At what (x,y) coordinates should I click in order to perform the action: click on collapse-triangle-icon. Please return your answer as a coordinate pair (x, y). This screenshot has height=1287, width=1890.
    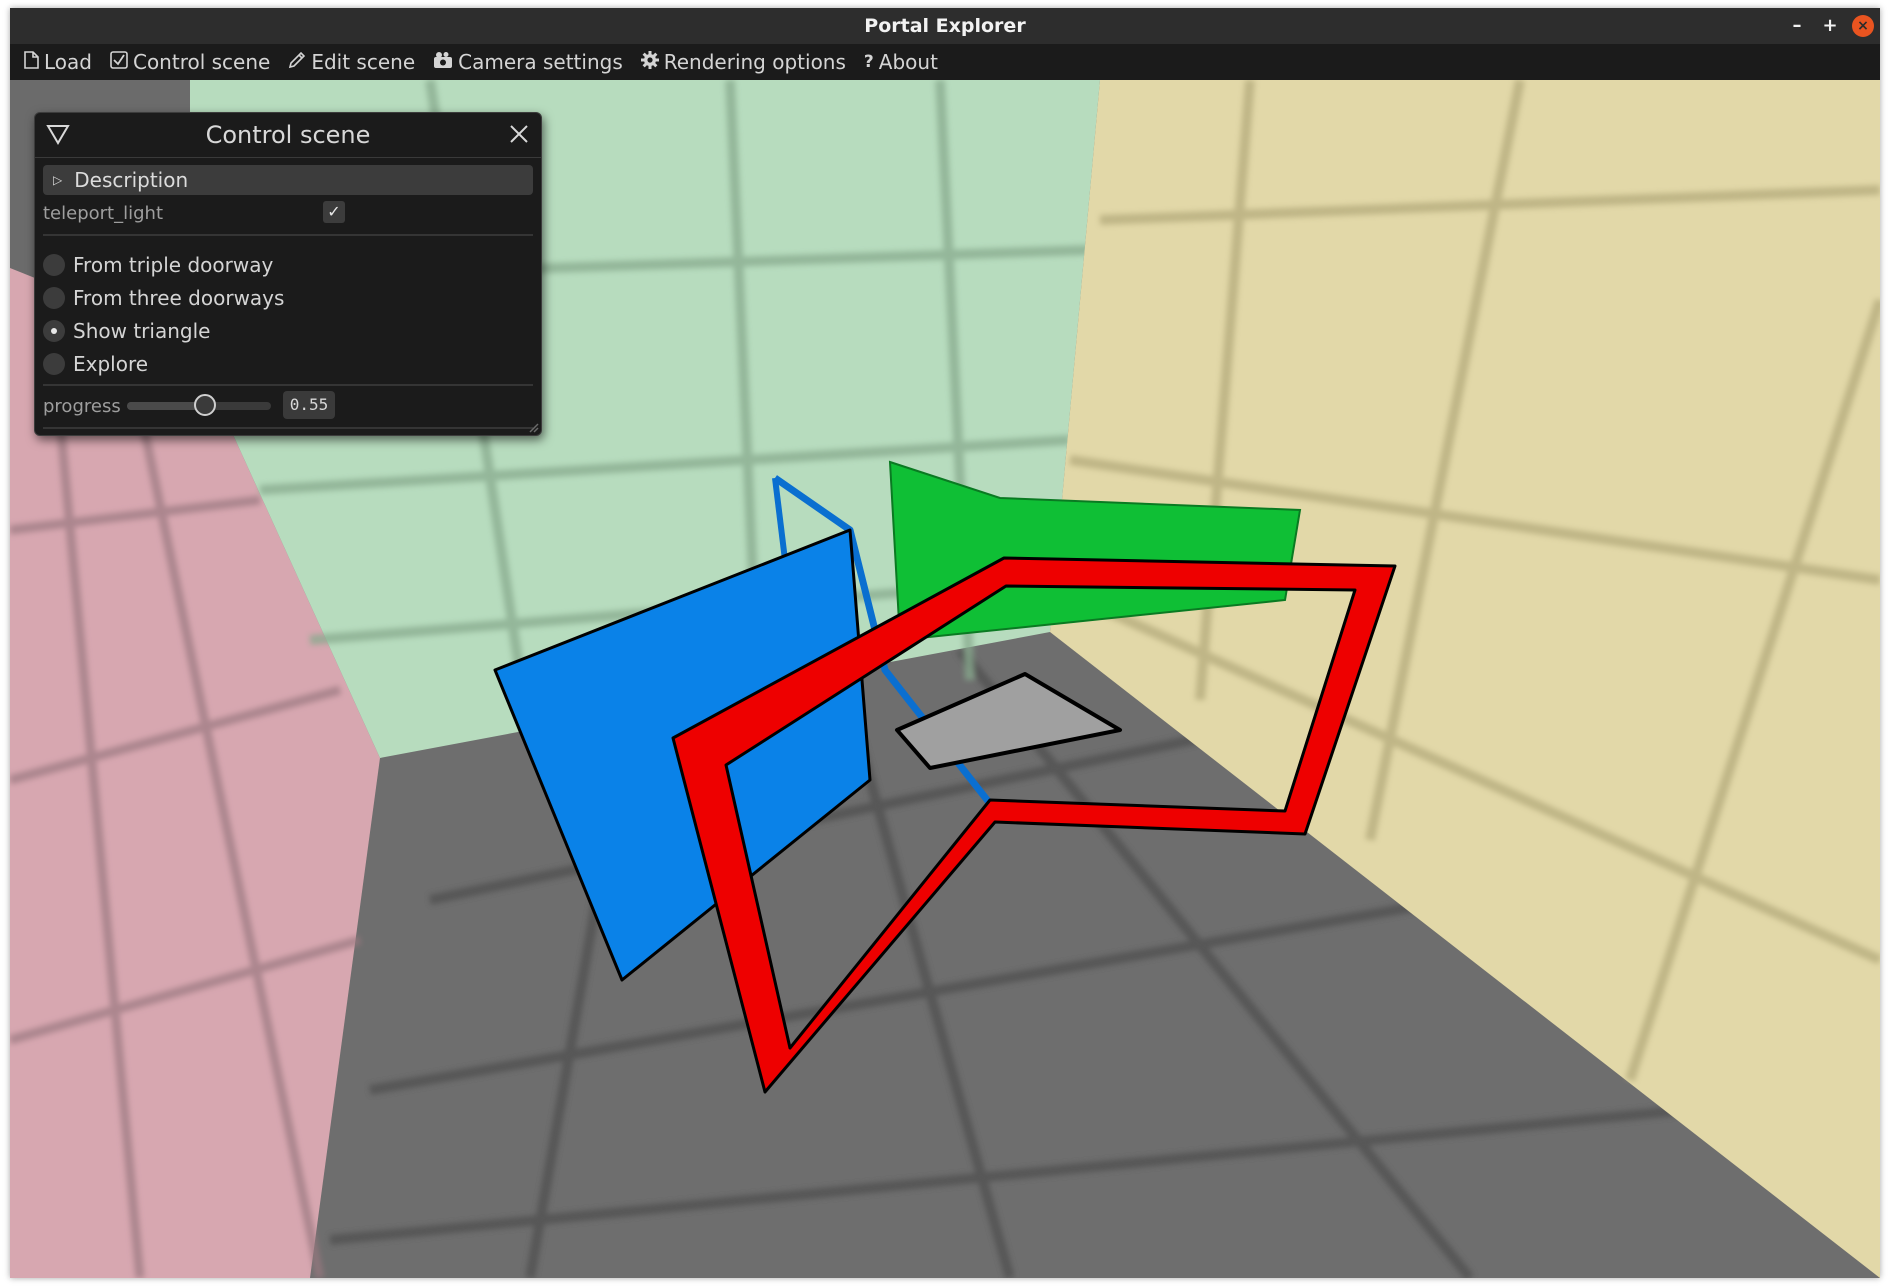
    Looking at the image, I should click on (58, 134).